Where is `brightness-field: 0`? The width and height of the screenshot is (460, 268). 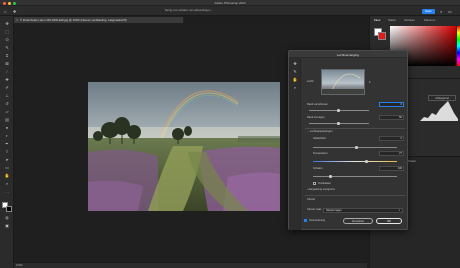 brightness-field: 0 is located at coordinates (391, 138).